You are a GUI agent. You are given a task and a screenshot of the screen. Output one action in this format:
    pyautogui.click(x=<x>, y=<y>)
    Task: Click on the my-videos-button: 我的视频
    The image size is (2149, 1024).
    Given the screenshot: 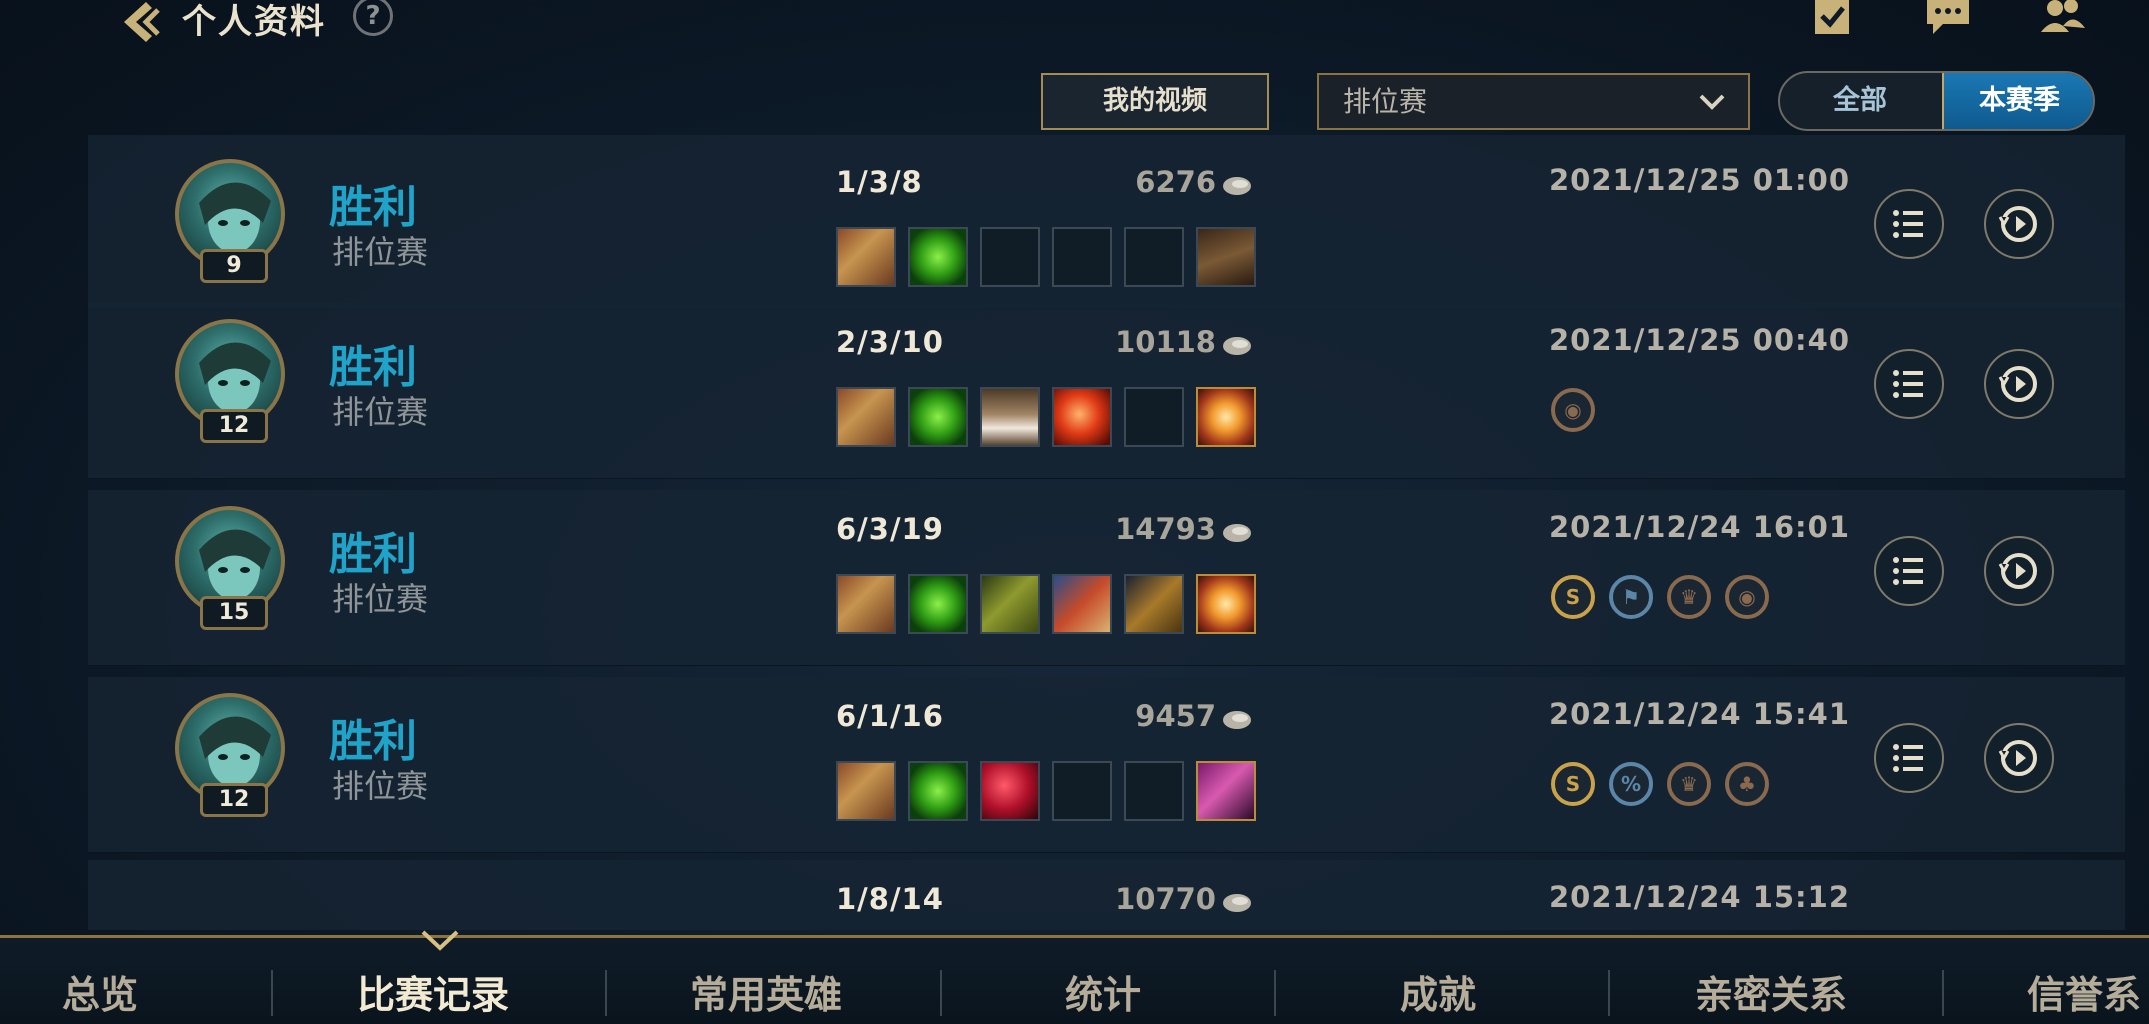 What is the action you would take?
    pyautogui.click(x=1155, y=101)
    